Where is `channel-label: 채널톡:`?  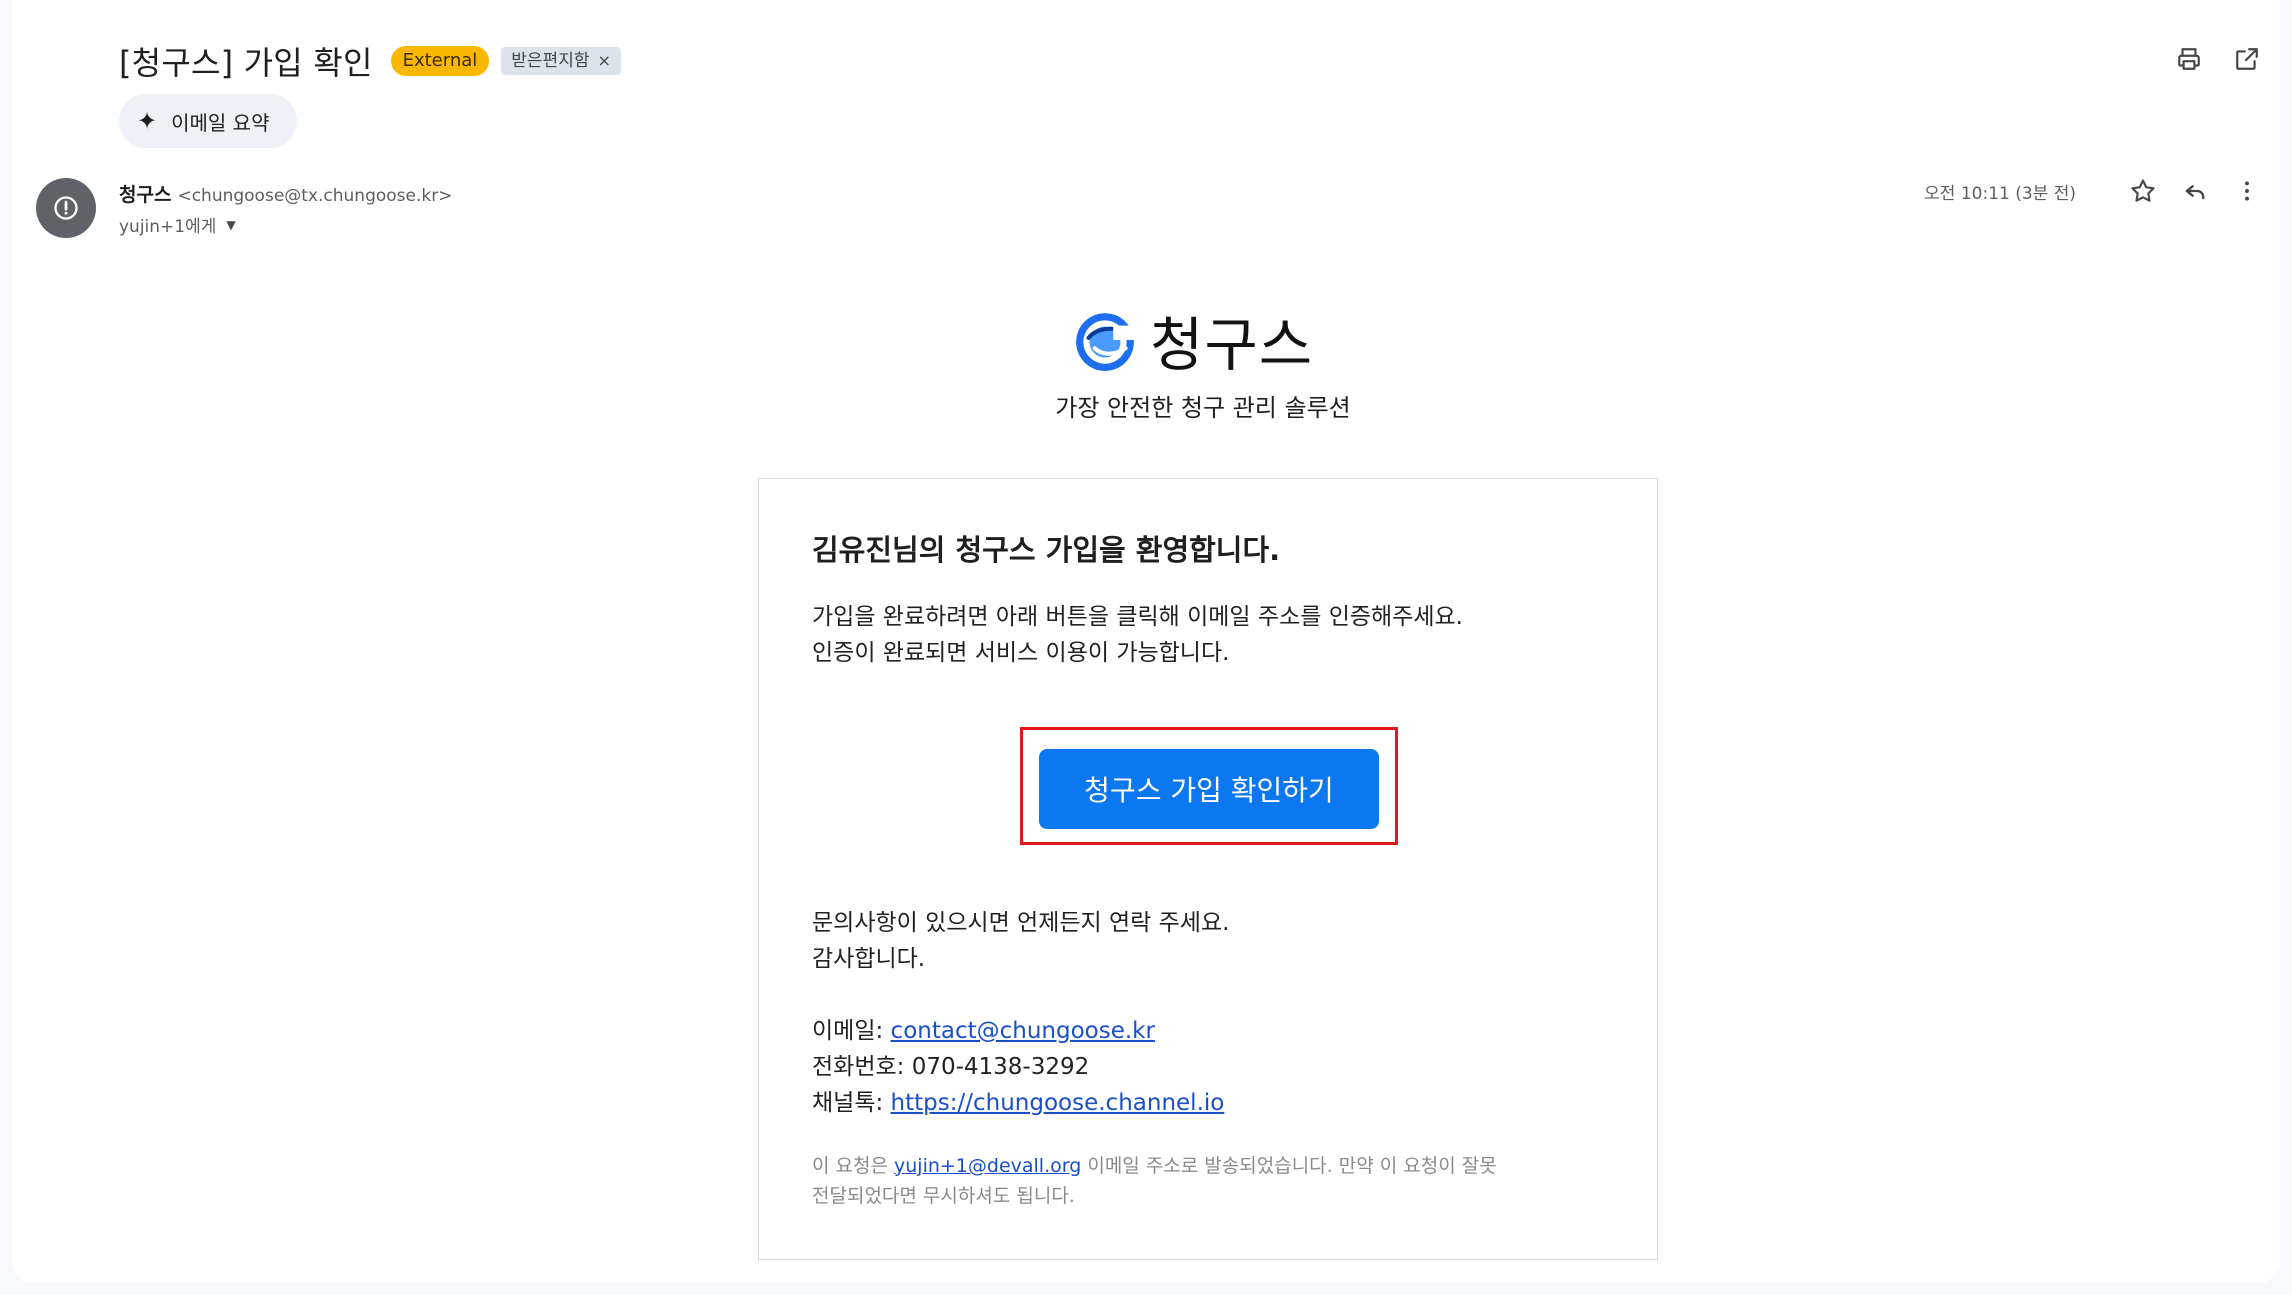 channel-label: 채널톡: is located at coordinates (851, 1103).